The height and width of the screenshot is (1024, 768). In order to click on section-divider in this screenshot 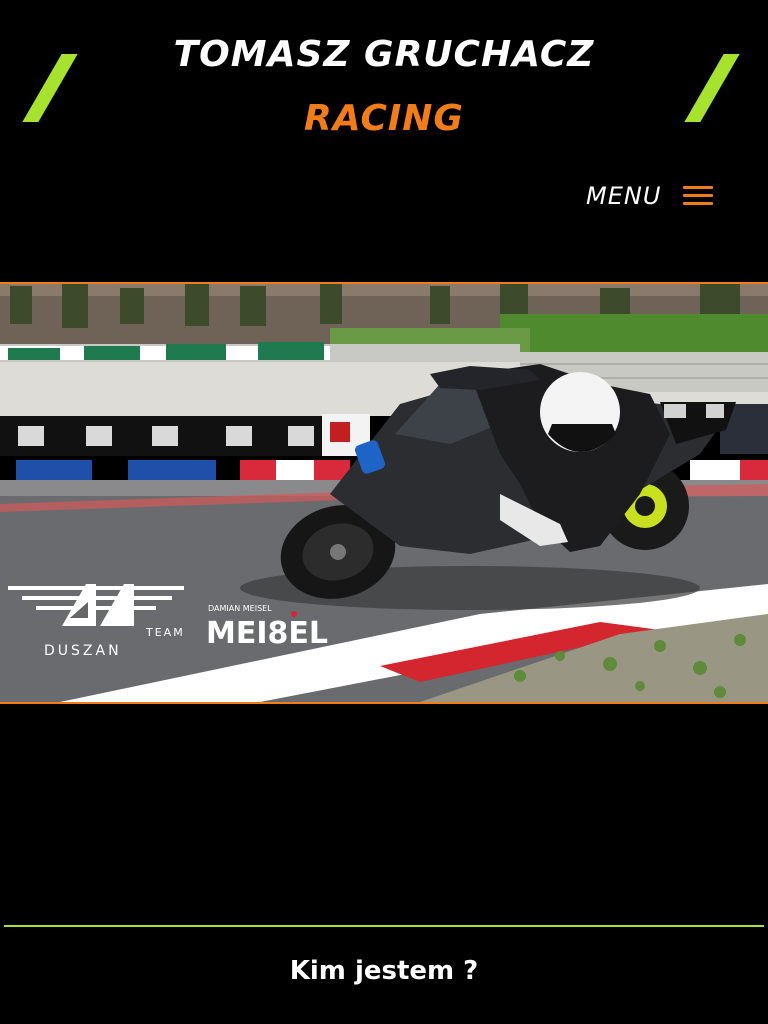, I will do `click(384, 926)`.